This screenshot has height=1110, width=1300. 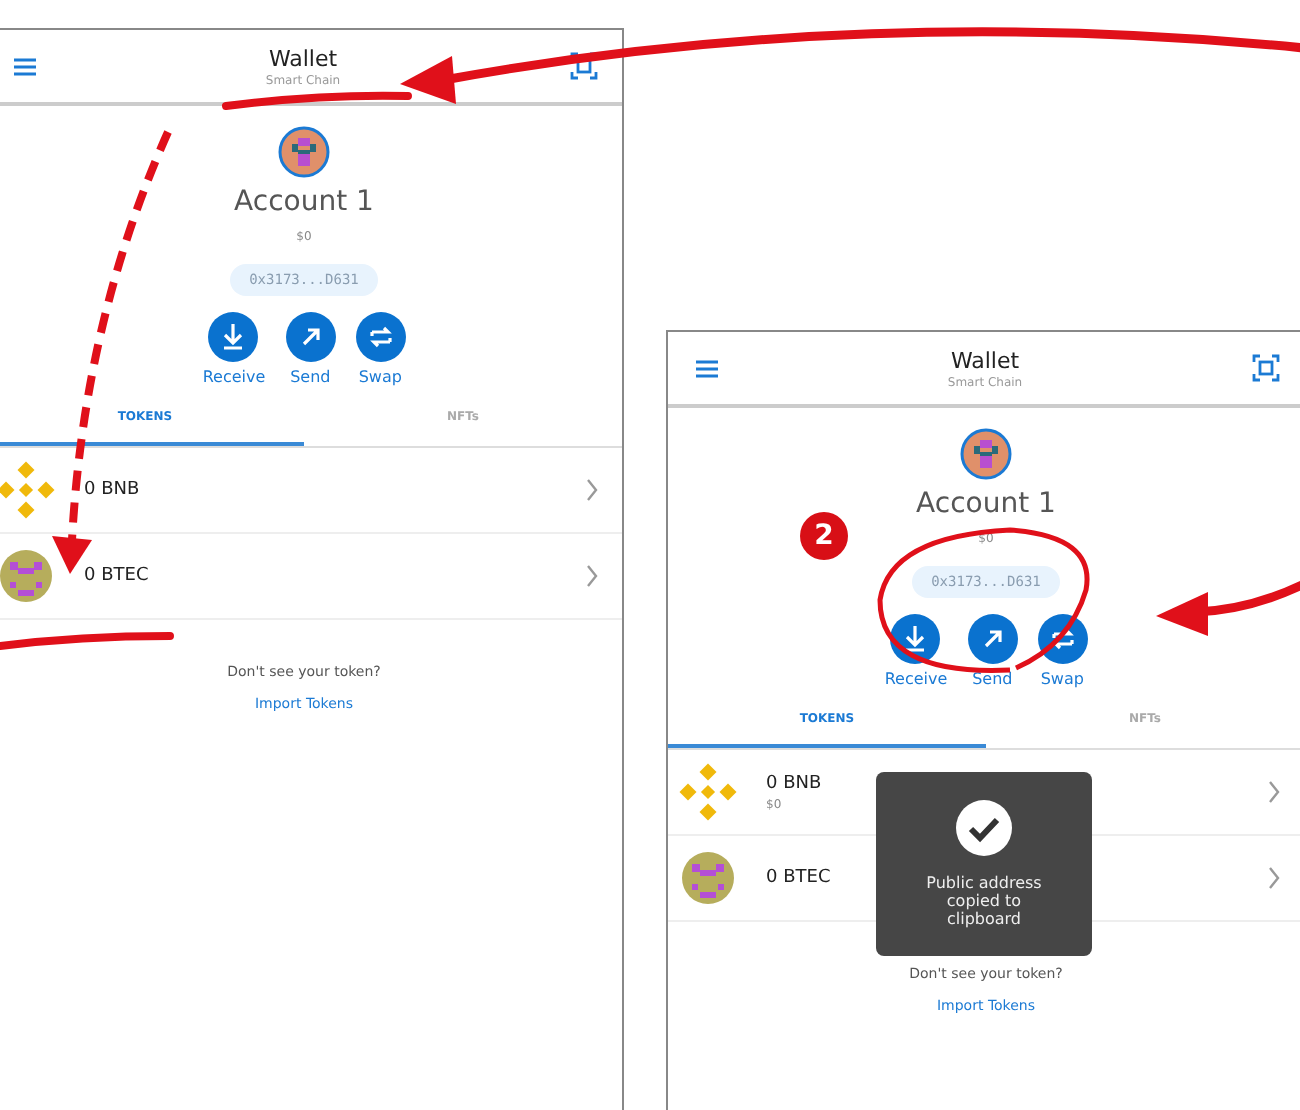 I want to click on annotation-arrow, so click(x=1228, y=607).